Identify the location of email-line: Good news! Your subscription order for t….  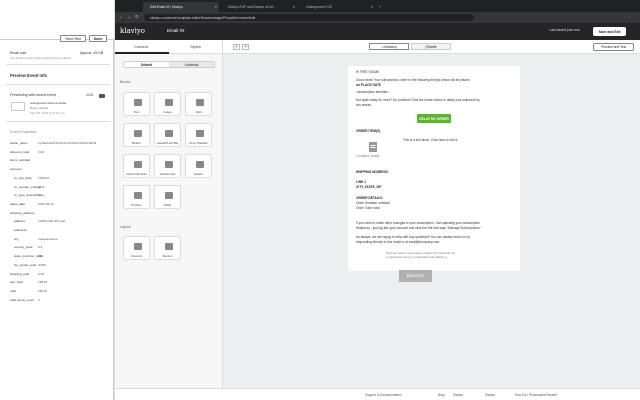
(413, 80).